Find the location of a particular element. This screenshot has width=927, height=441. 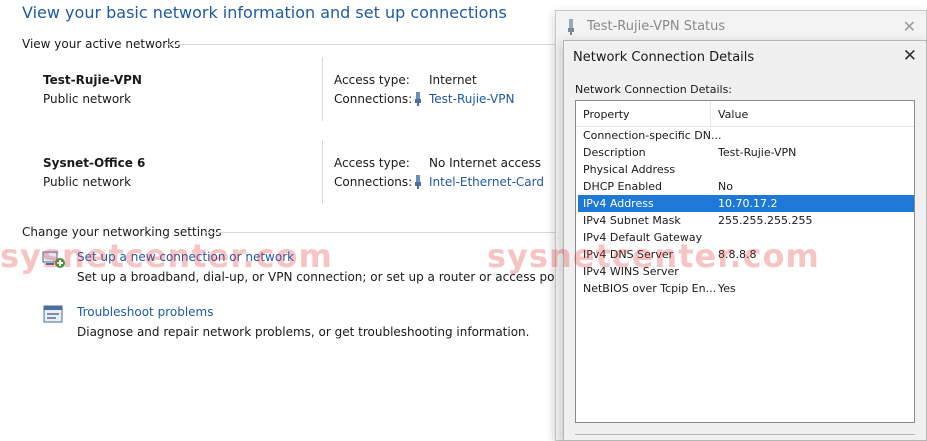

network-name: Test-Rujie-VPN is located at coordinates (92, 80).